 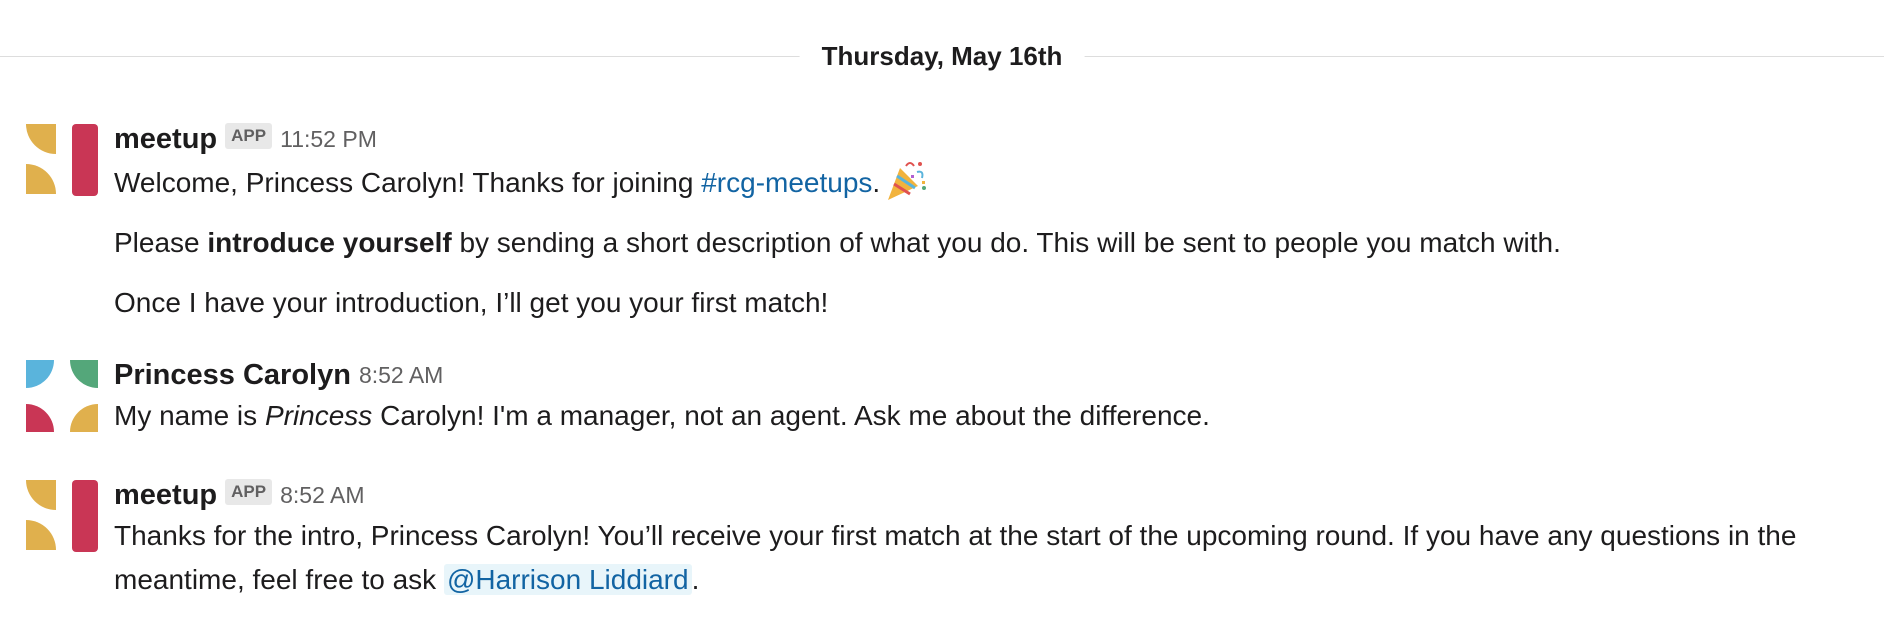 I want to click on text-segment: My name is, so click(x=189, y=415).